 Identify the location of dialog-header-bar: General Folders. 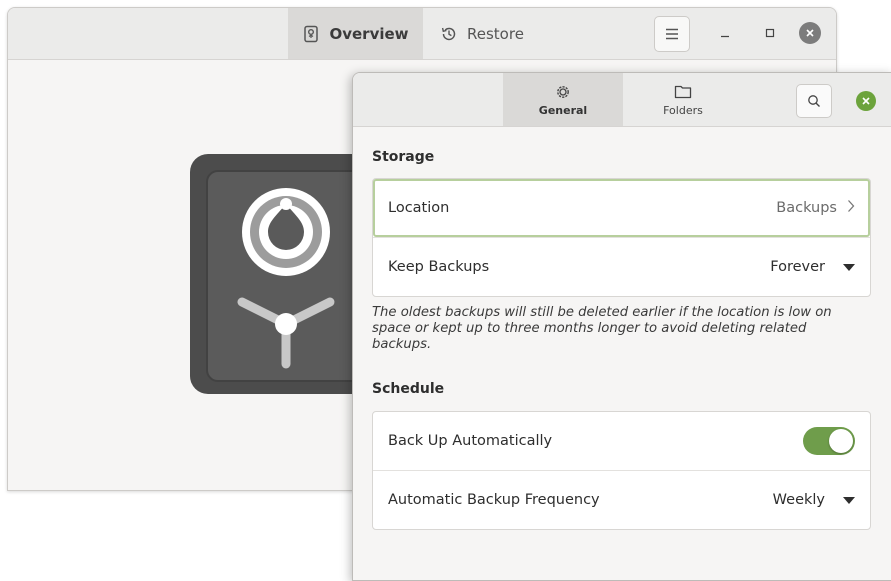
(622, 100).